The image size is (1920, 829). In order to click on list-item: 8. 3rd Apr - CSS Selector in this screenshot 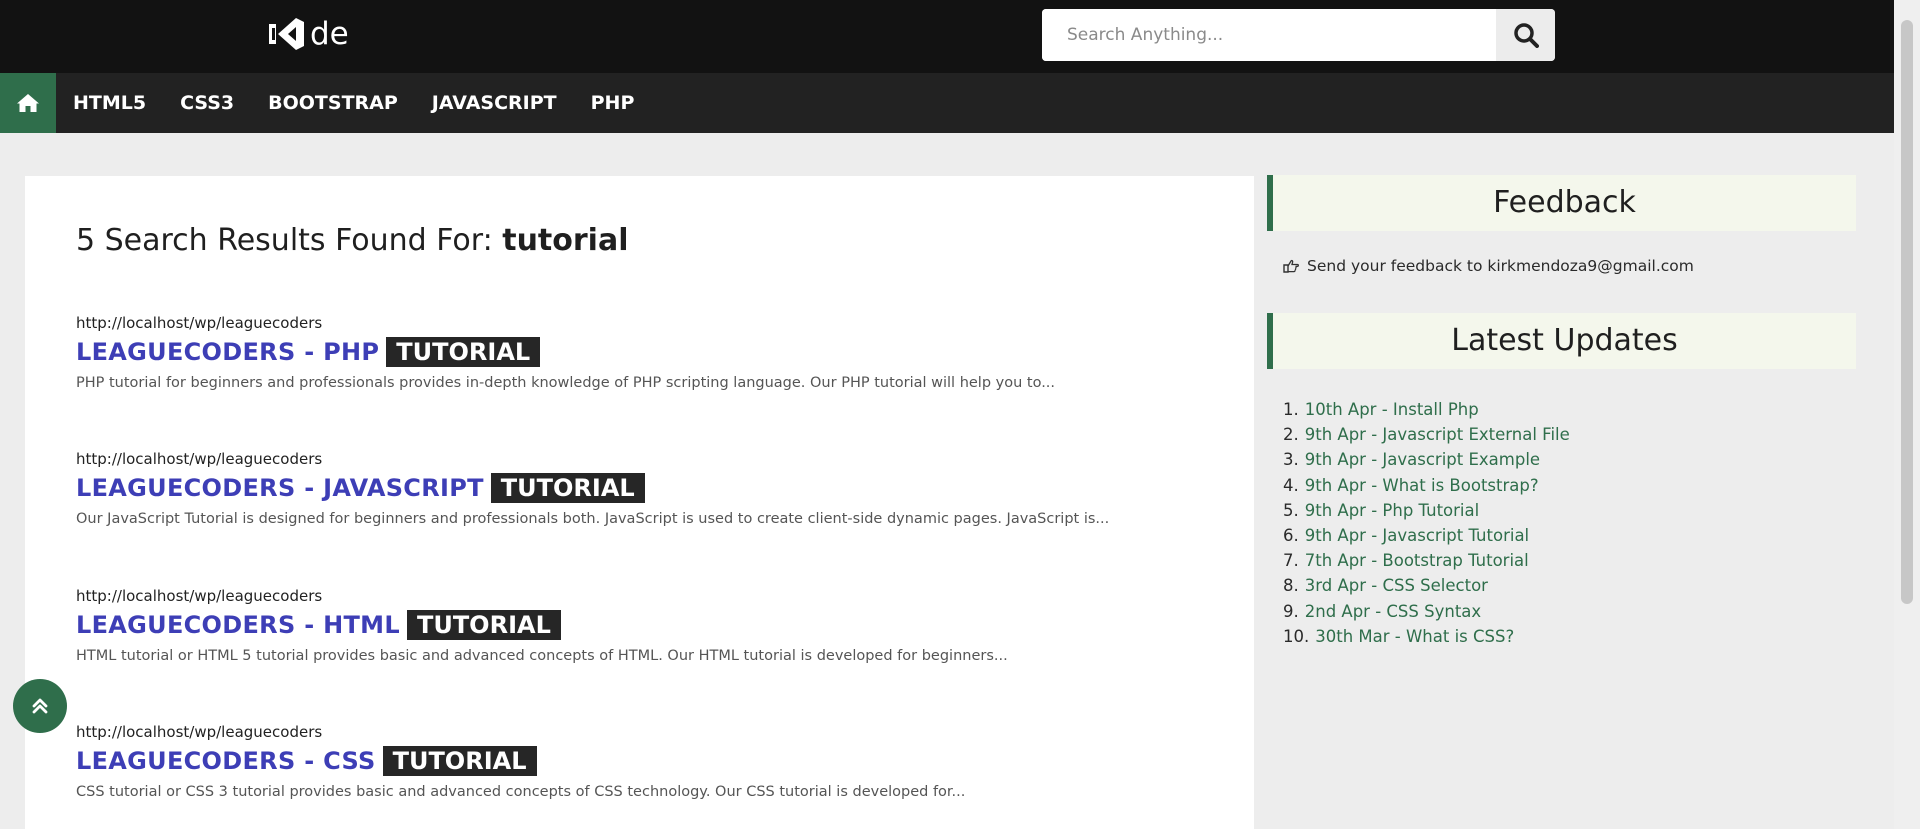, I will do `click(1426, 585)`.